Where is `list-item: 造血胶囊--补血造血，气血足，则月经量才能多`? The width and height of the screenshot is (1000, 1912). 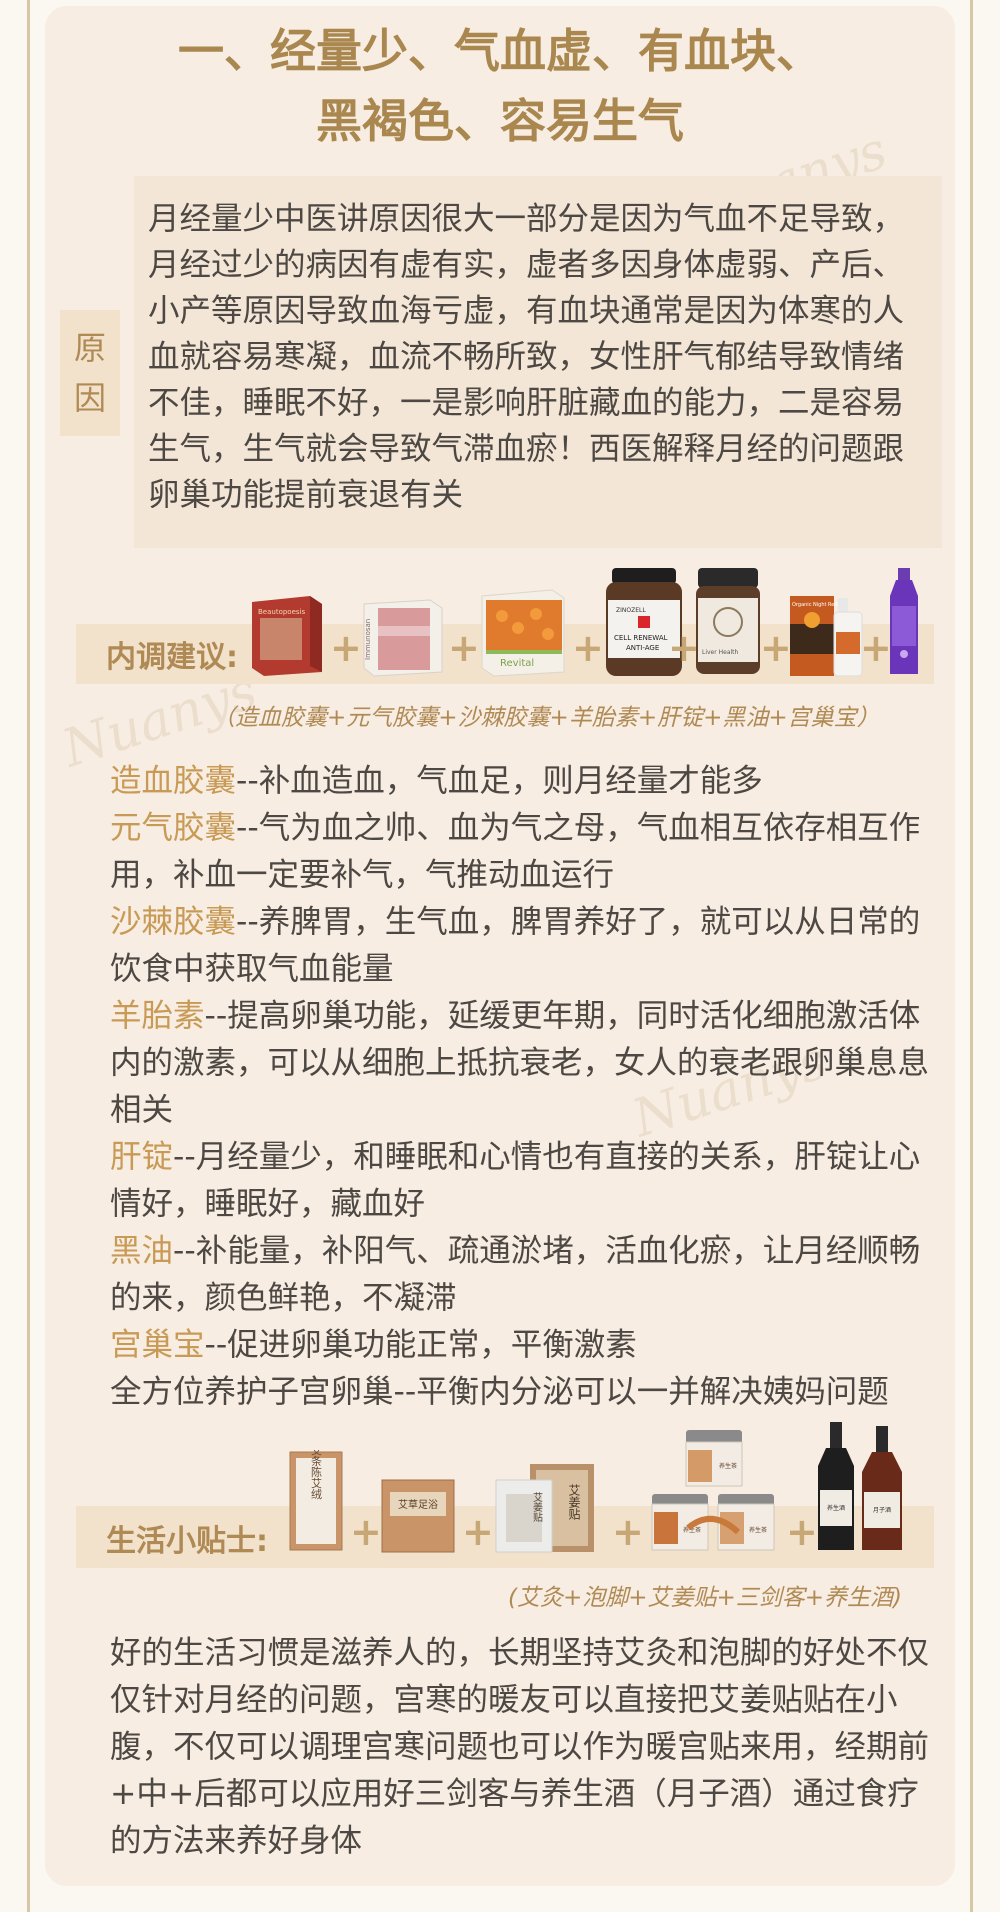
list-item: 造血胶囊--补血造血，气血足，则月经量才能多 is located at coordinates (520, 781).